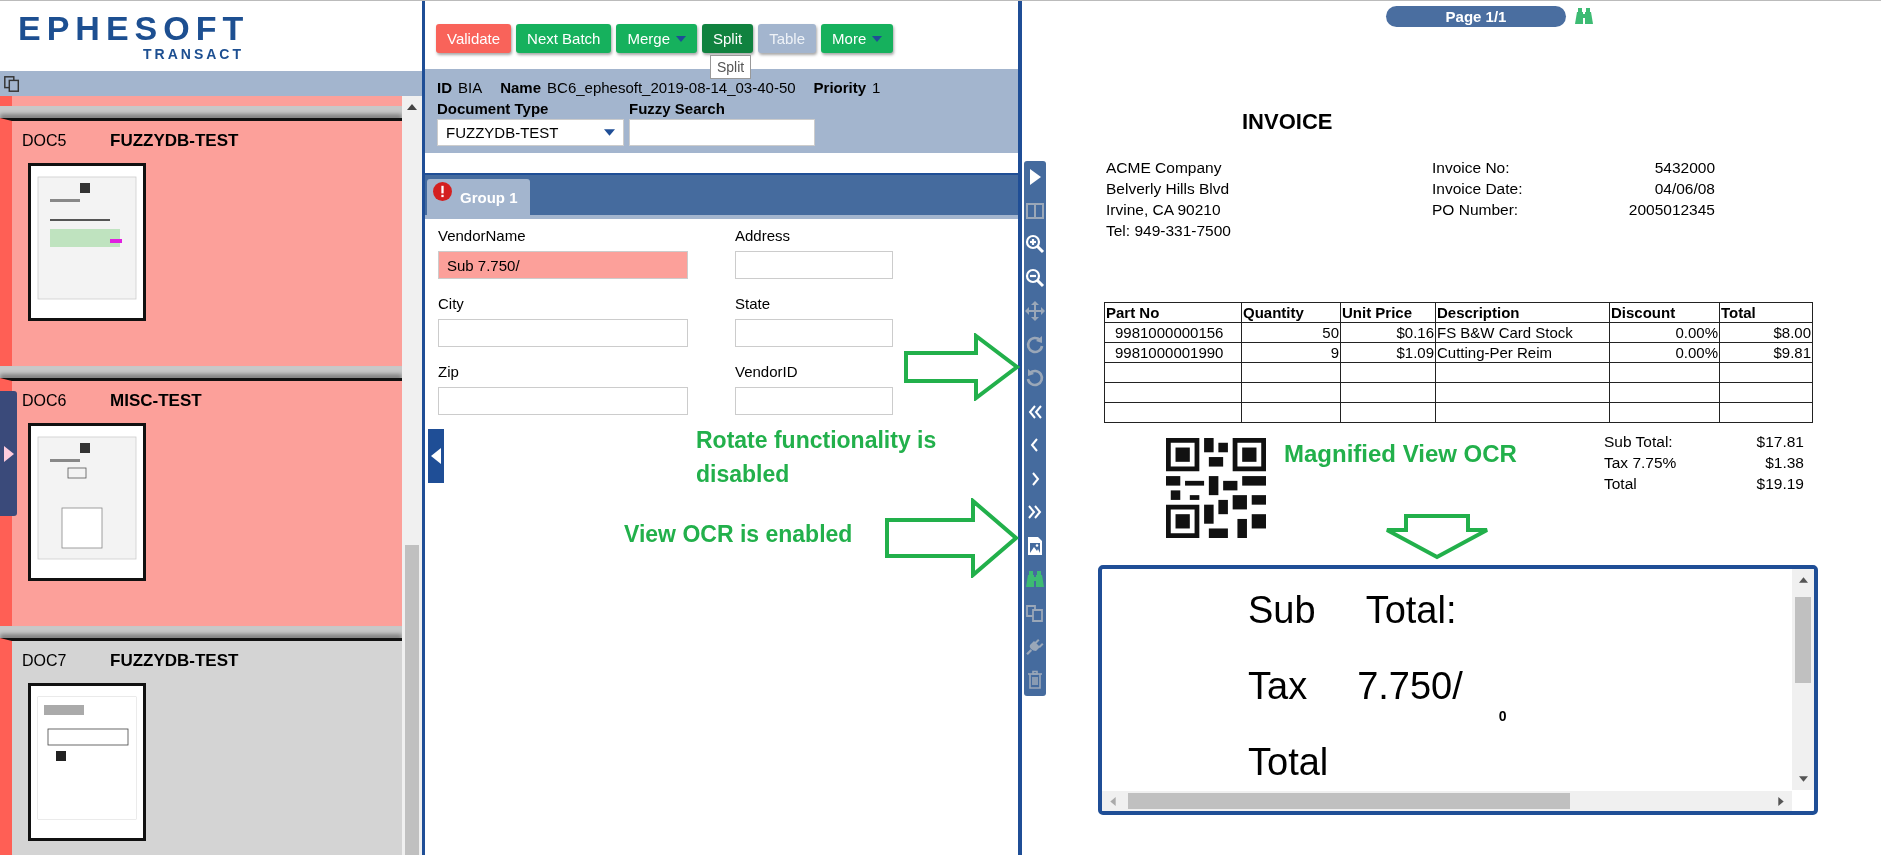 This screenshot has width=1881, height=855. What do you see at coordinates (857, 38) in the screenshot?
I see `toolbar-button: More` at bounding box center [857, 38].